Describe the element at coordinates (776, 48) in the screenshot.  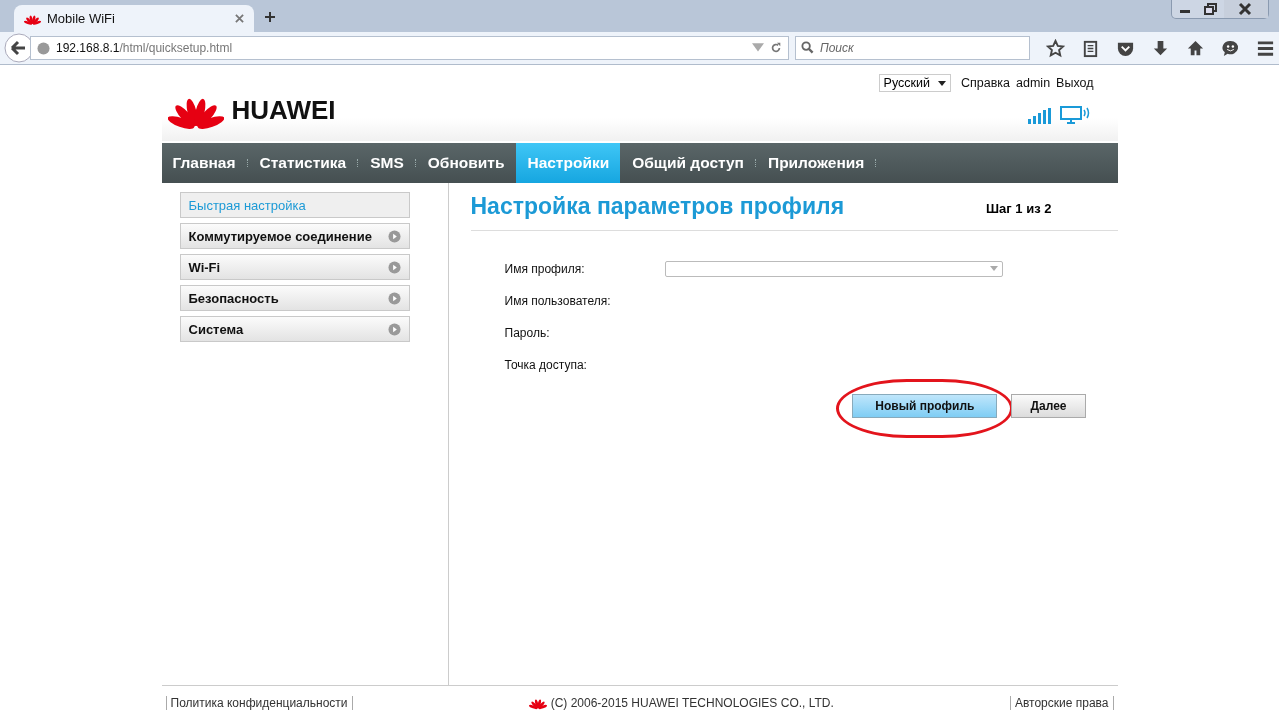
I see `reload-icon` at that location.